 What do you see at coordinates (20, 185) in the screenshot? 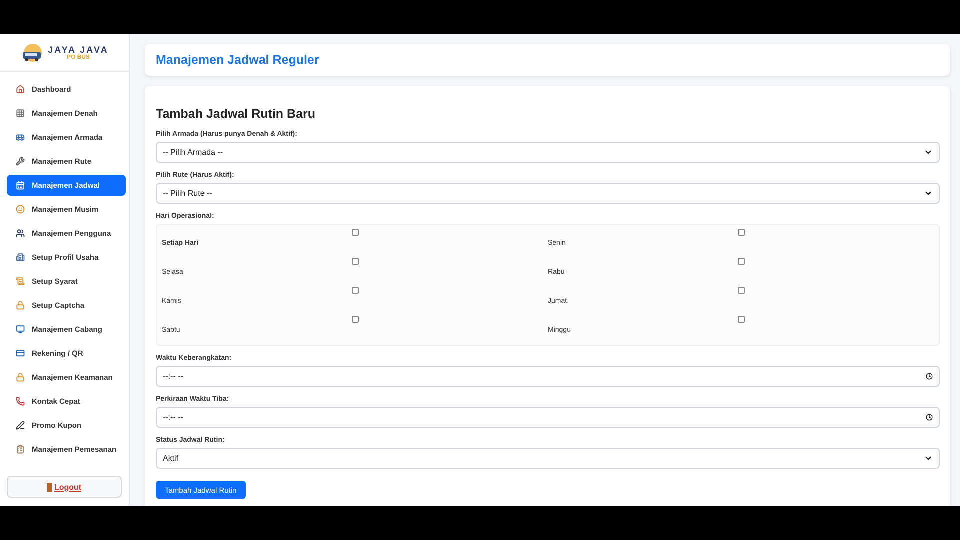
I see `calendar-icon` at bounding box center [20, 185].